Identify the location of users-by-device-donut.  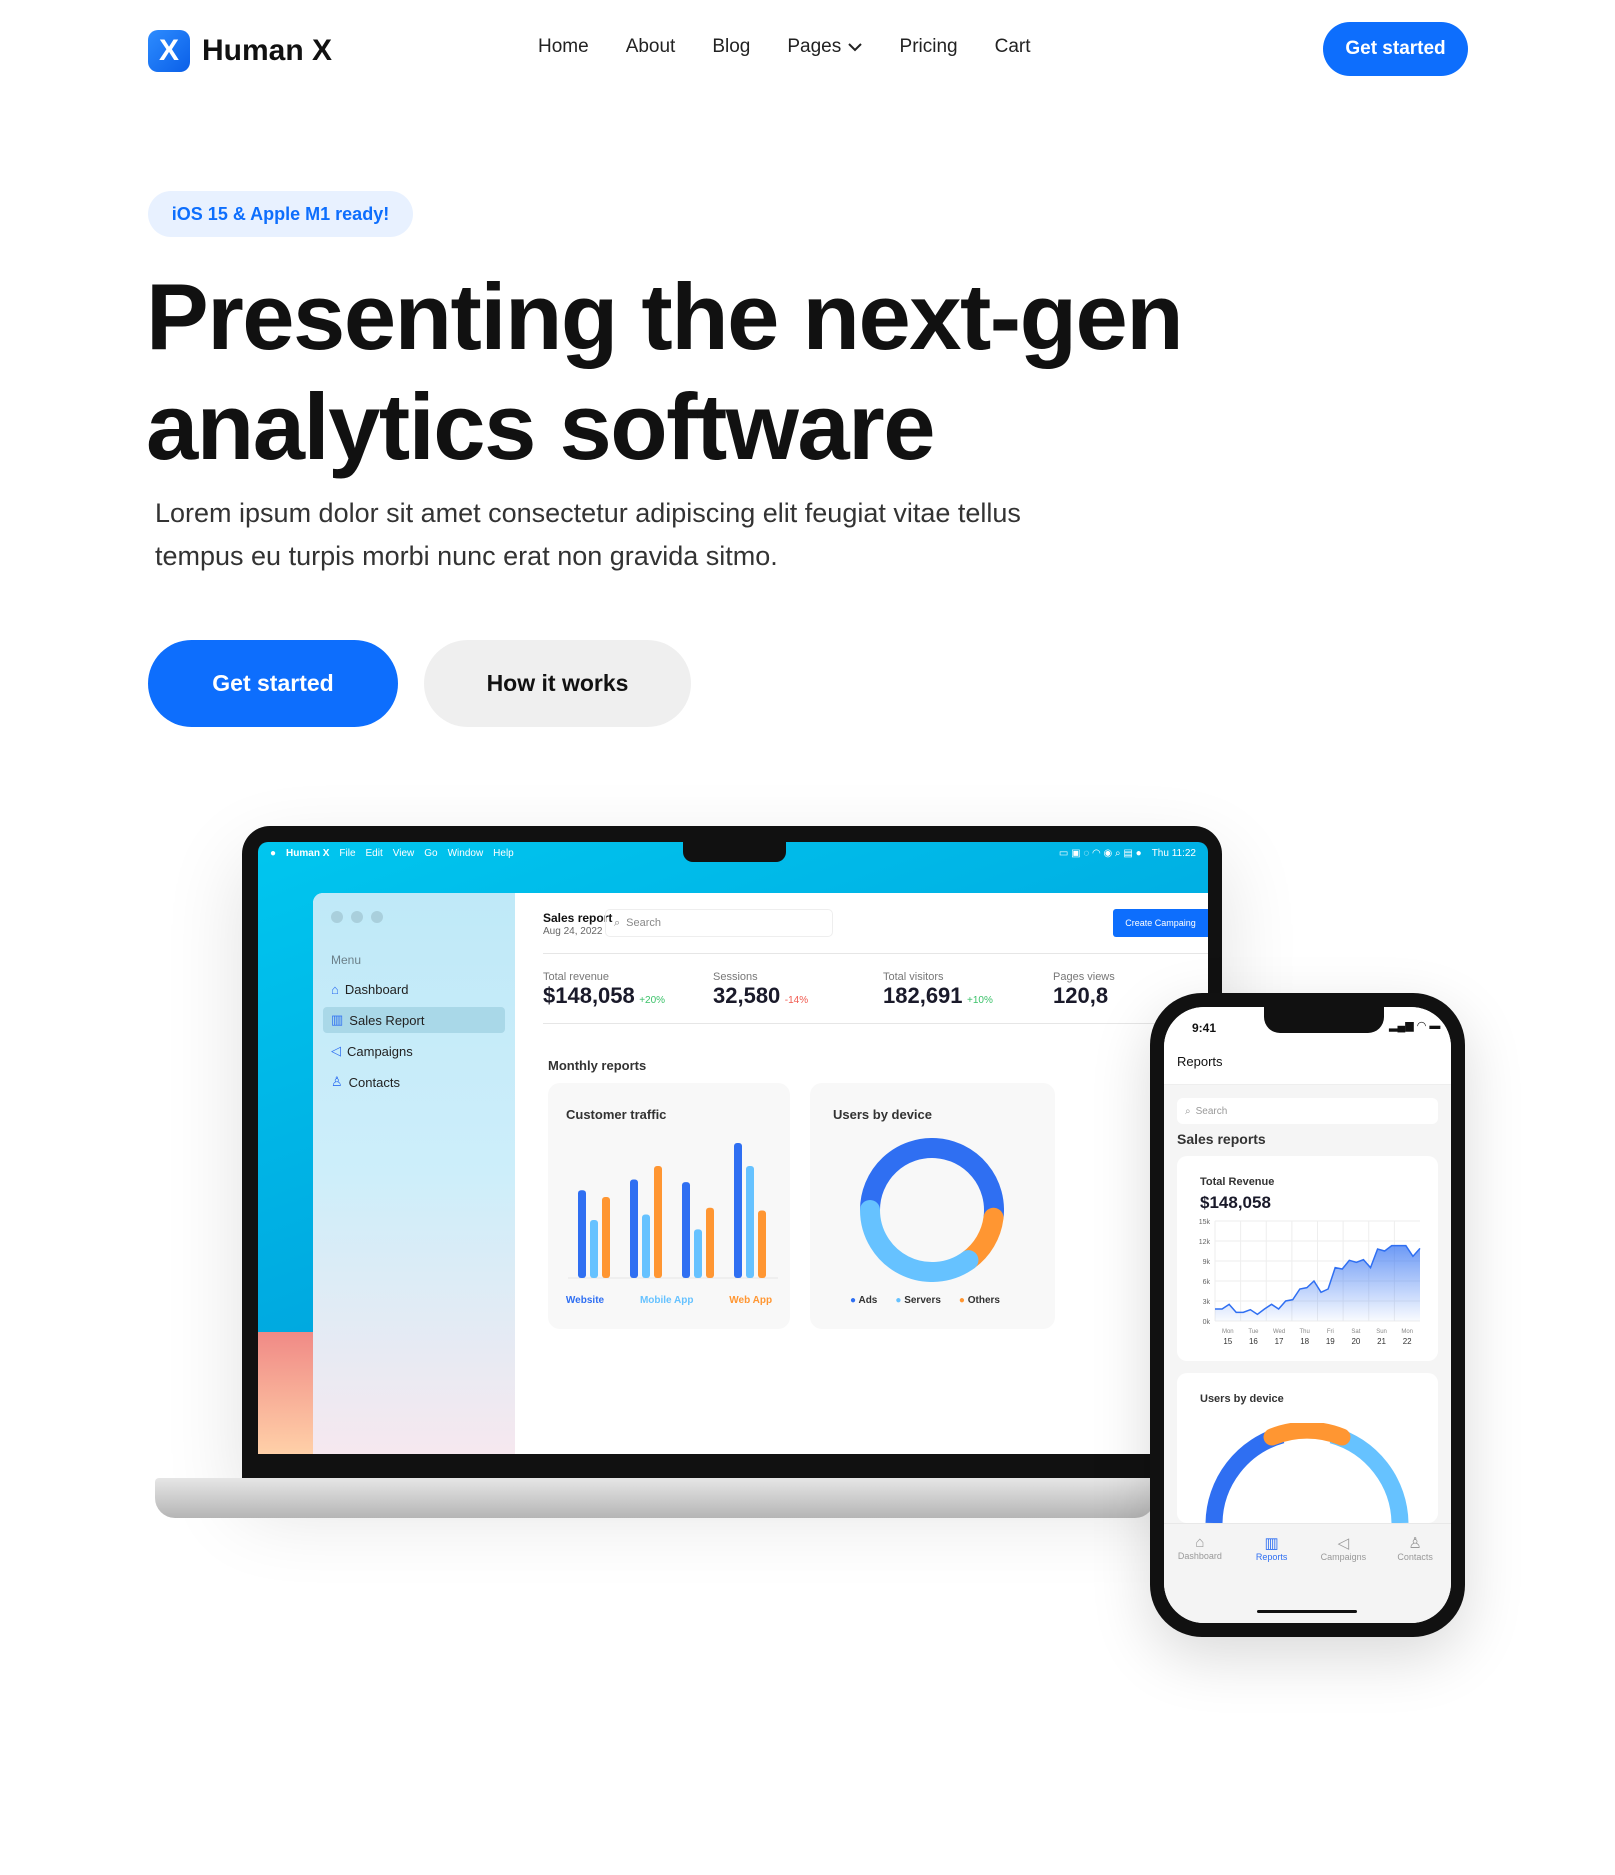
(932, 1210).